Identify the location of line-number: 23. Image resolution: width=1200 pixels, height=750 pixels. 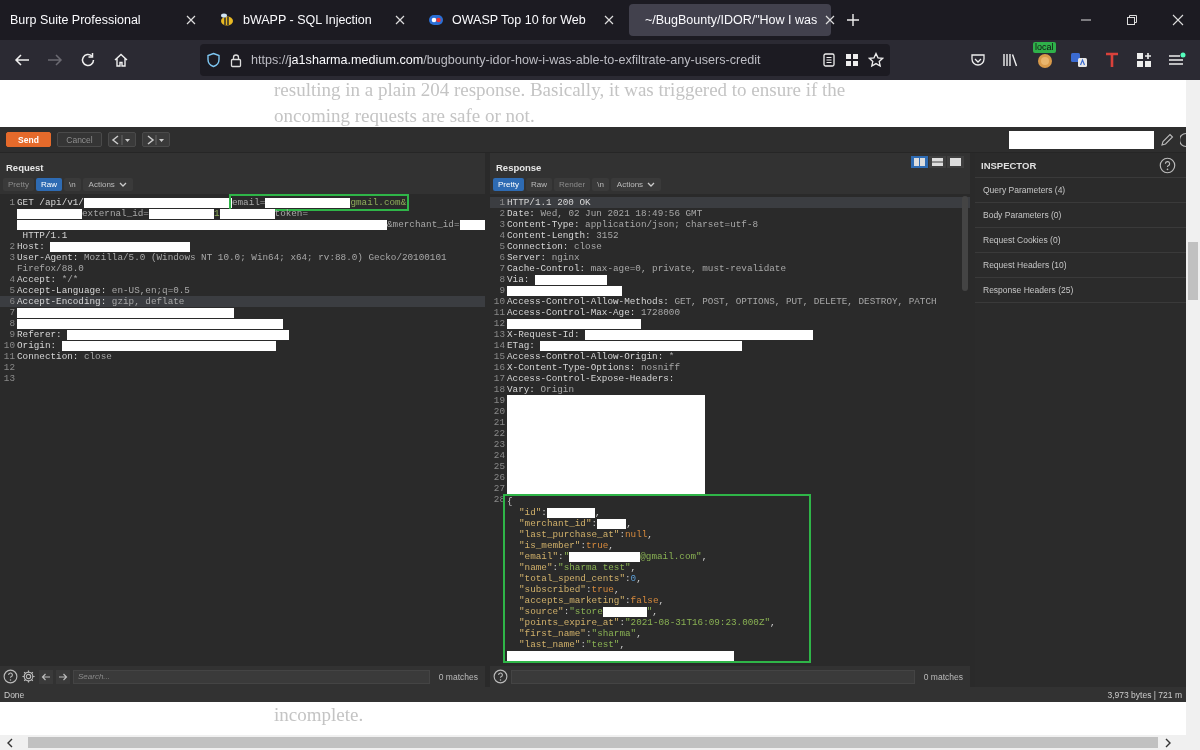
(499, 444).